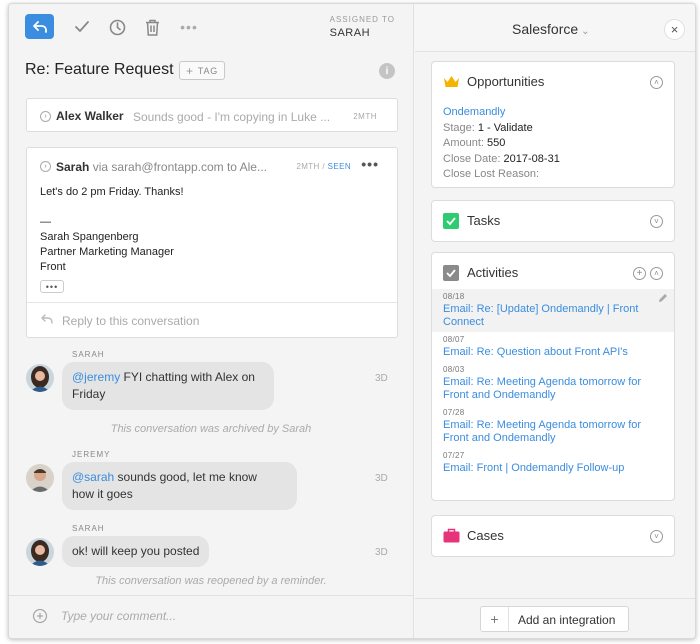 This screenshot has height=644, width=700. Describe the element at coordinates (493, 272) in the screenshot. I see `card-title: Activities` at that location.